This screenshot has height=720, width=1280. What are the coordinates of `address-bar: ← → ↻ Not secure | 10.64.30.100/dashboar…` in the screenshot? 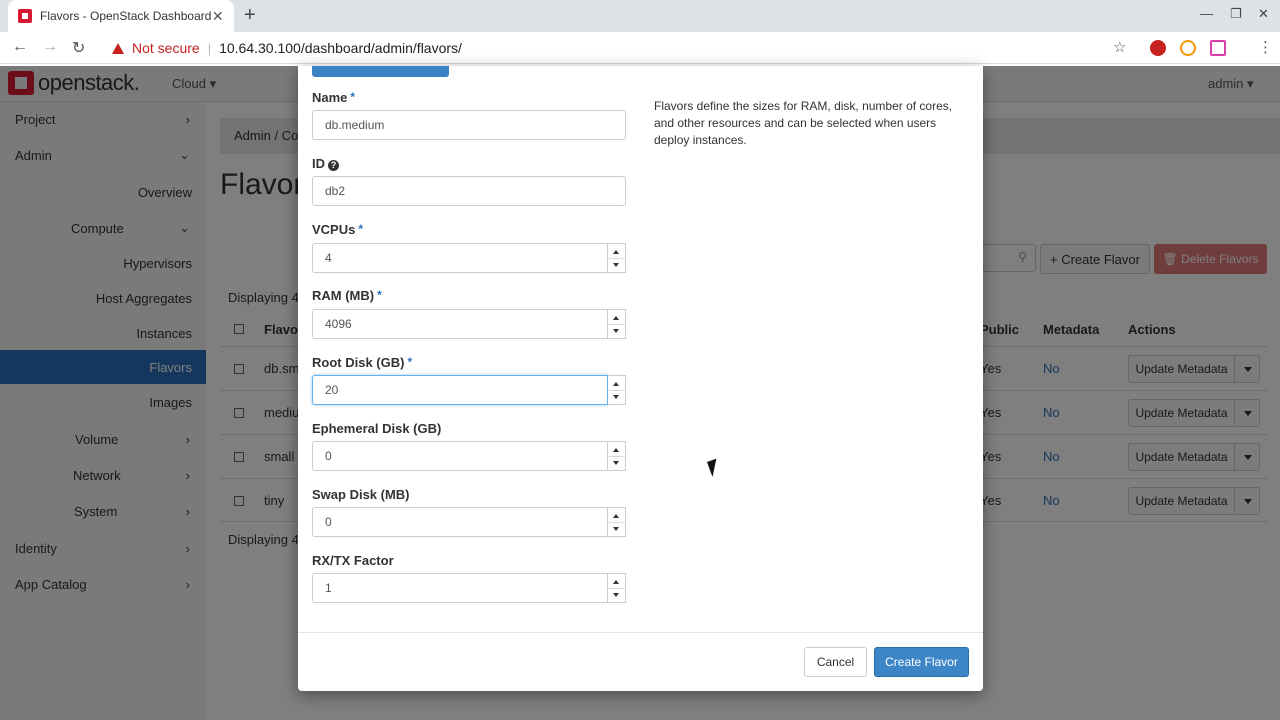 It's located at (640, 48).